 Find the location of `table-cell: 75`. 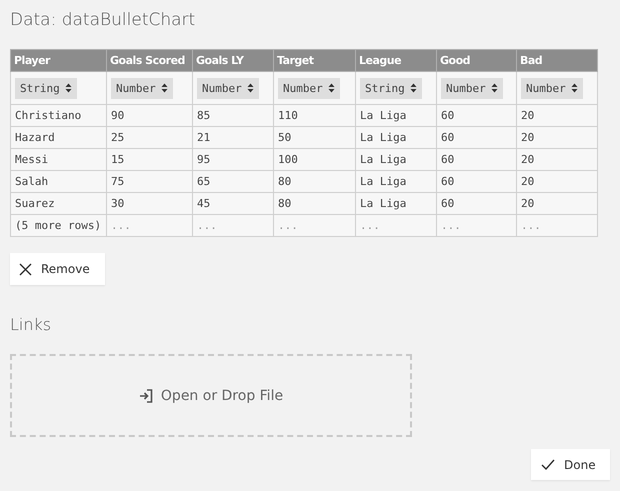

table-cell: 75 is located at coordinates (149, 181).